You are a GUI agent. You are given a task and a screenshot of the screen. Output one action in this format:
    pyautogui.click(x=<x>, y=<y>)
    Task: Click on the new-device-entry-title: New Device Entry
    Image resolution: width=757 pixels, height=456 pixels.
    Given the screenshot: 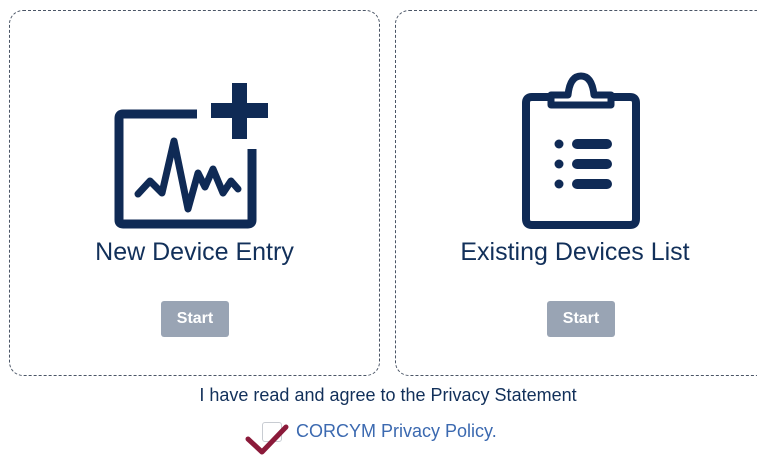 What is the action you would take?
    pyautogui.click(x=194, y=252)
    